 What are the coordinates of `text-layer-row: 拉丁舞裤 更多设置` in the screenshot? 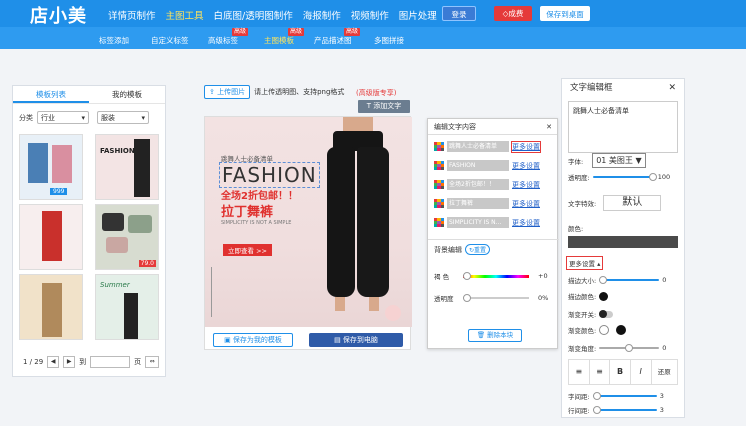 It's located at (487, 203).